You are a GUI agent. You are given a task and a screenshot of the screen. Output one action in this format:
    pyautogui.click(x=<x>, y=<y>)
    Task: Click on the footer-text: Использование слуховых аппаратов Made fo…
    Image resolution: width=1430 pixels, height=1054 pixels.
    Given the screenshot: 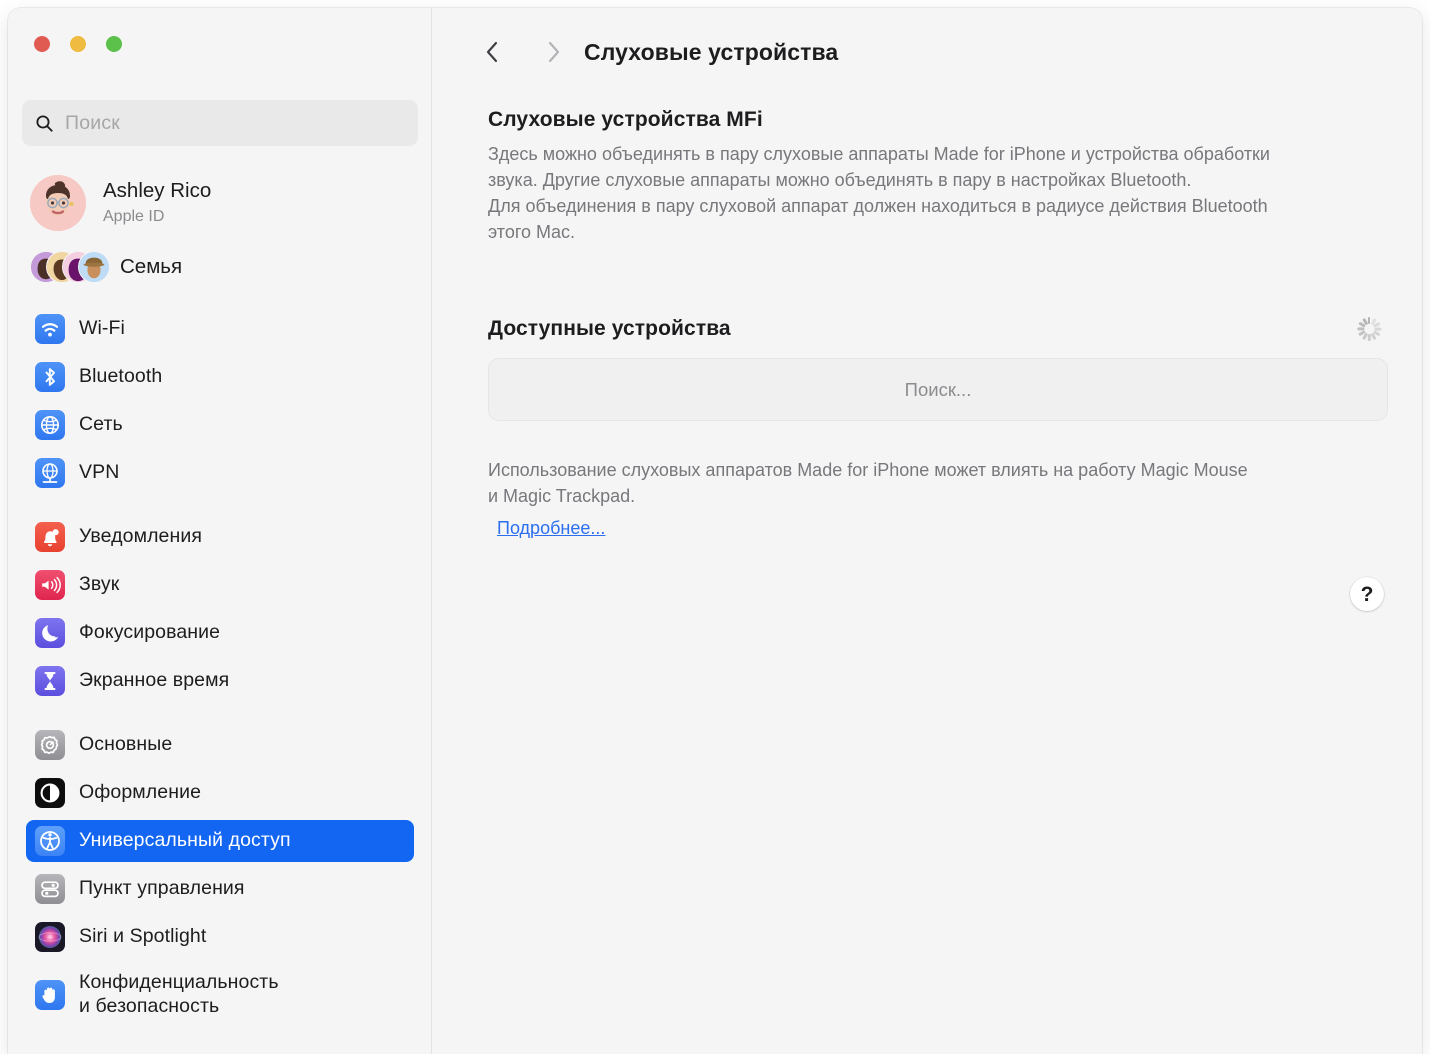 What is the action you would take?
    pyautogui.click(x=923, y=483)
    